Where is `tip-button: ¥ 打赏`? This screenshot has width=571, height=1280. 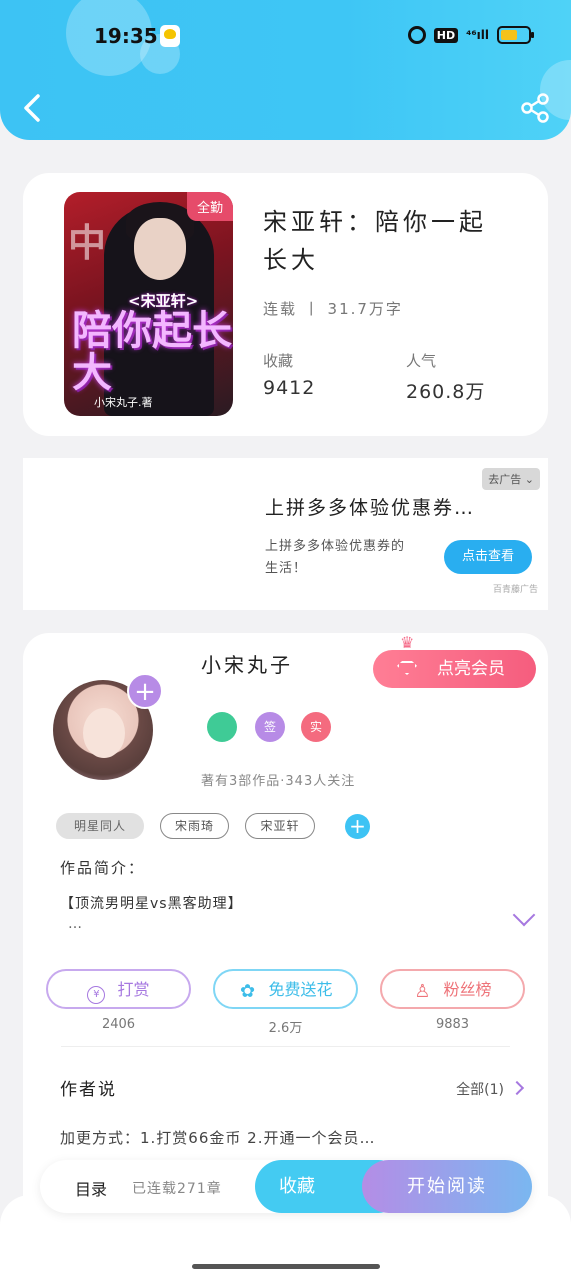
tip-button: ¥ 打赏 is located at coordinates (118, 989).